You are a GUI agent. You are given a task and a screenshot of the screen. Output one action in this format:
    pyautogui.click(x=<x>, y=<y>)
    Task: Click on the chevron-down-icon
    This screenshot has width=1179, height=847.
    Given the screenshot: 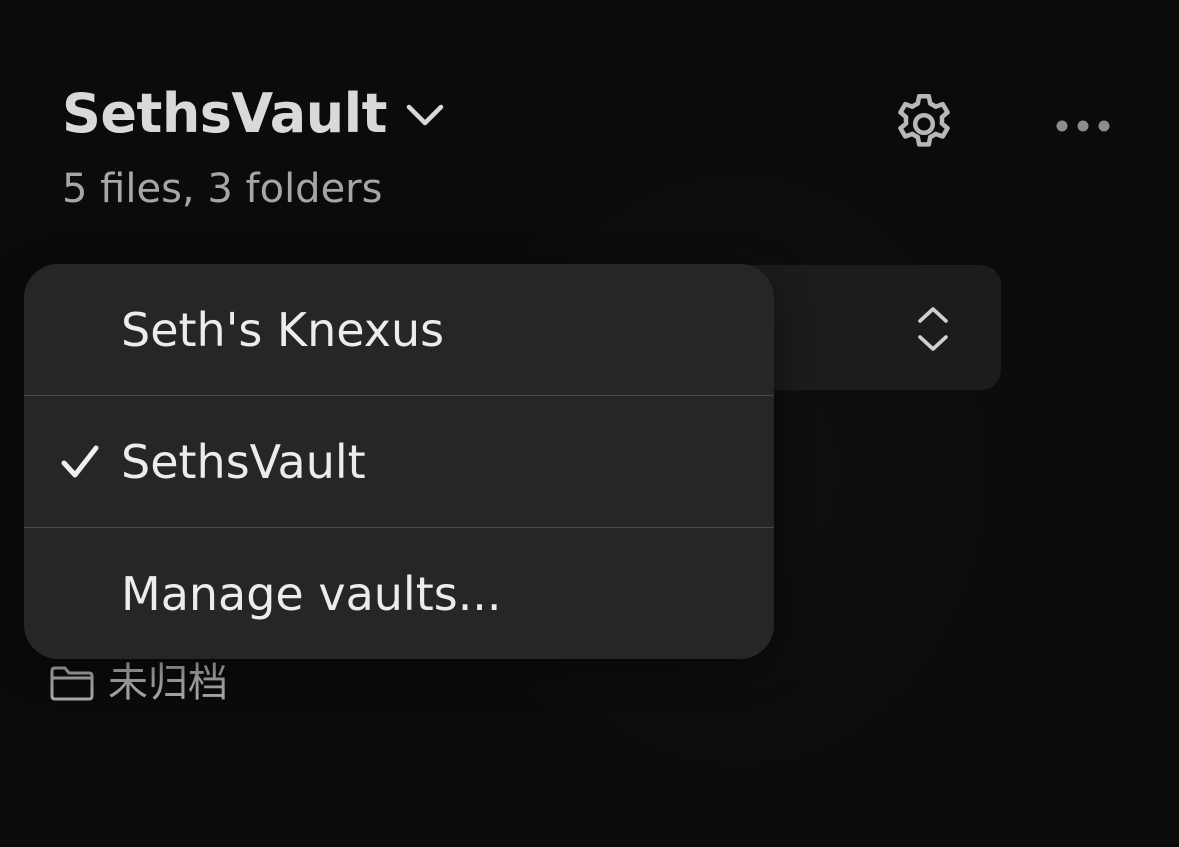 What is the action you would take?
    pyautogui.click(x=425, y=114)
    